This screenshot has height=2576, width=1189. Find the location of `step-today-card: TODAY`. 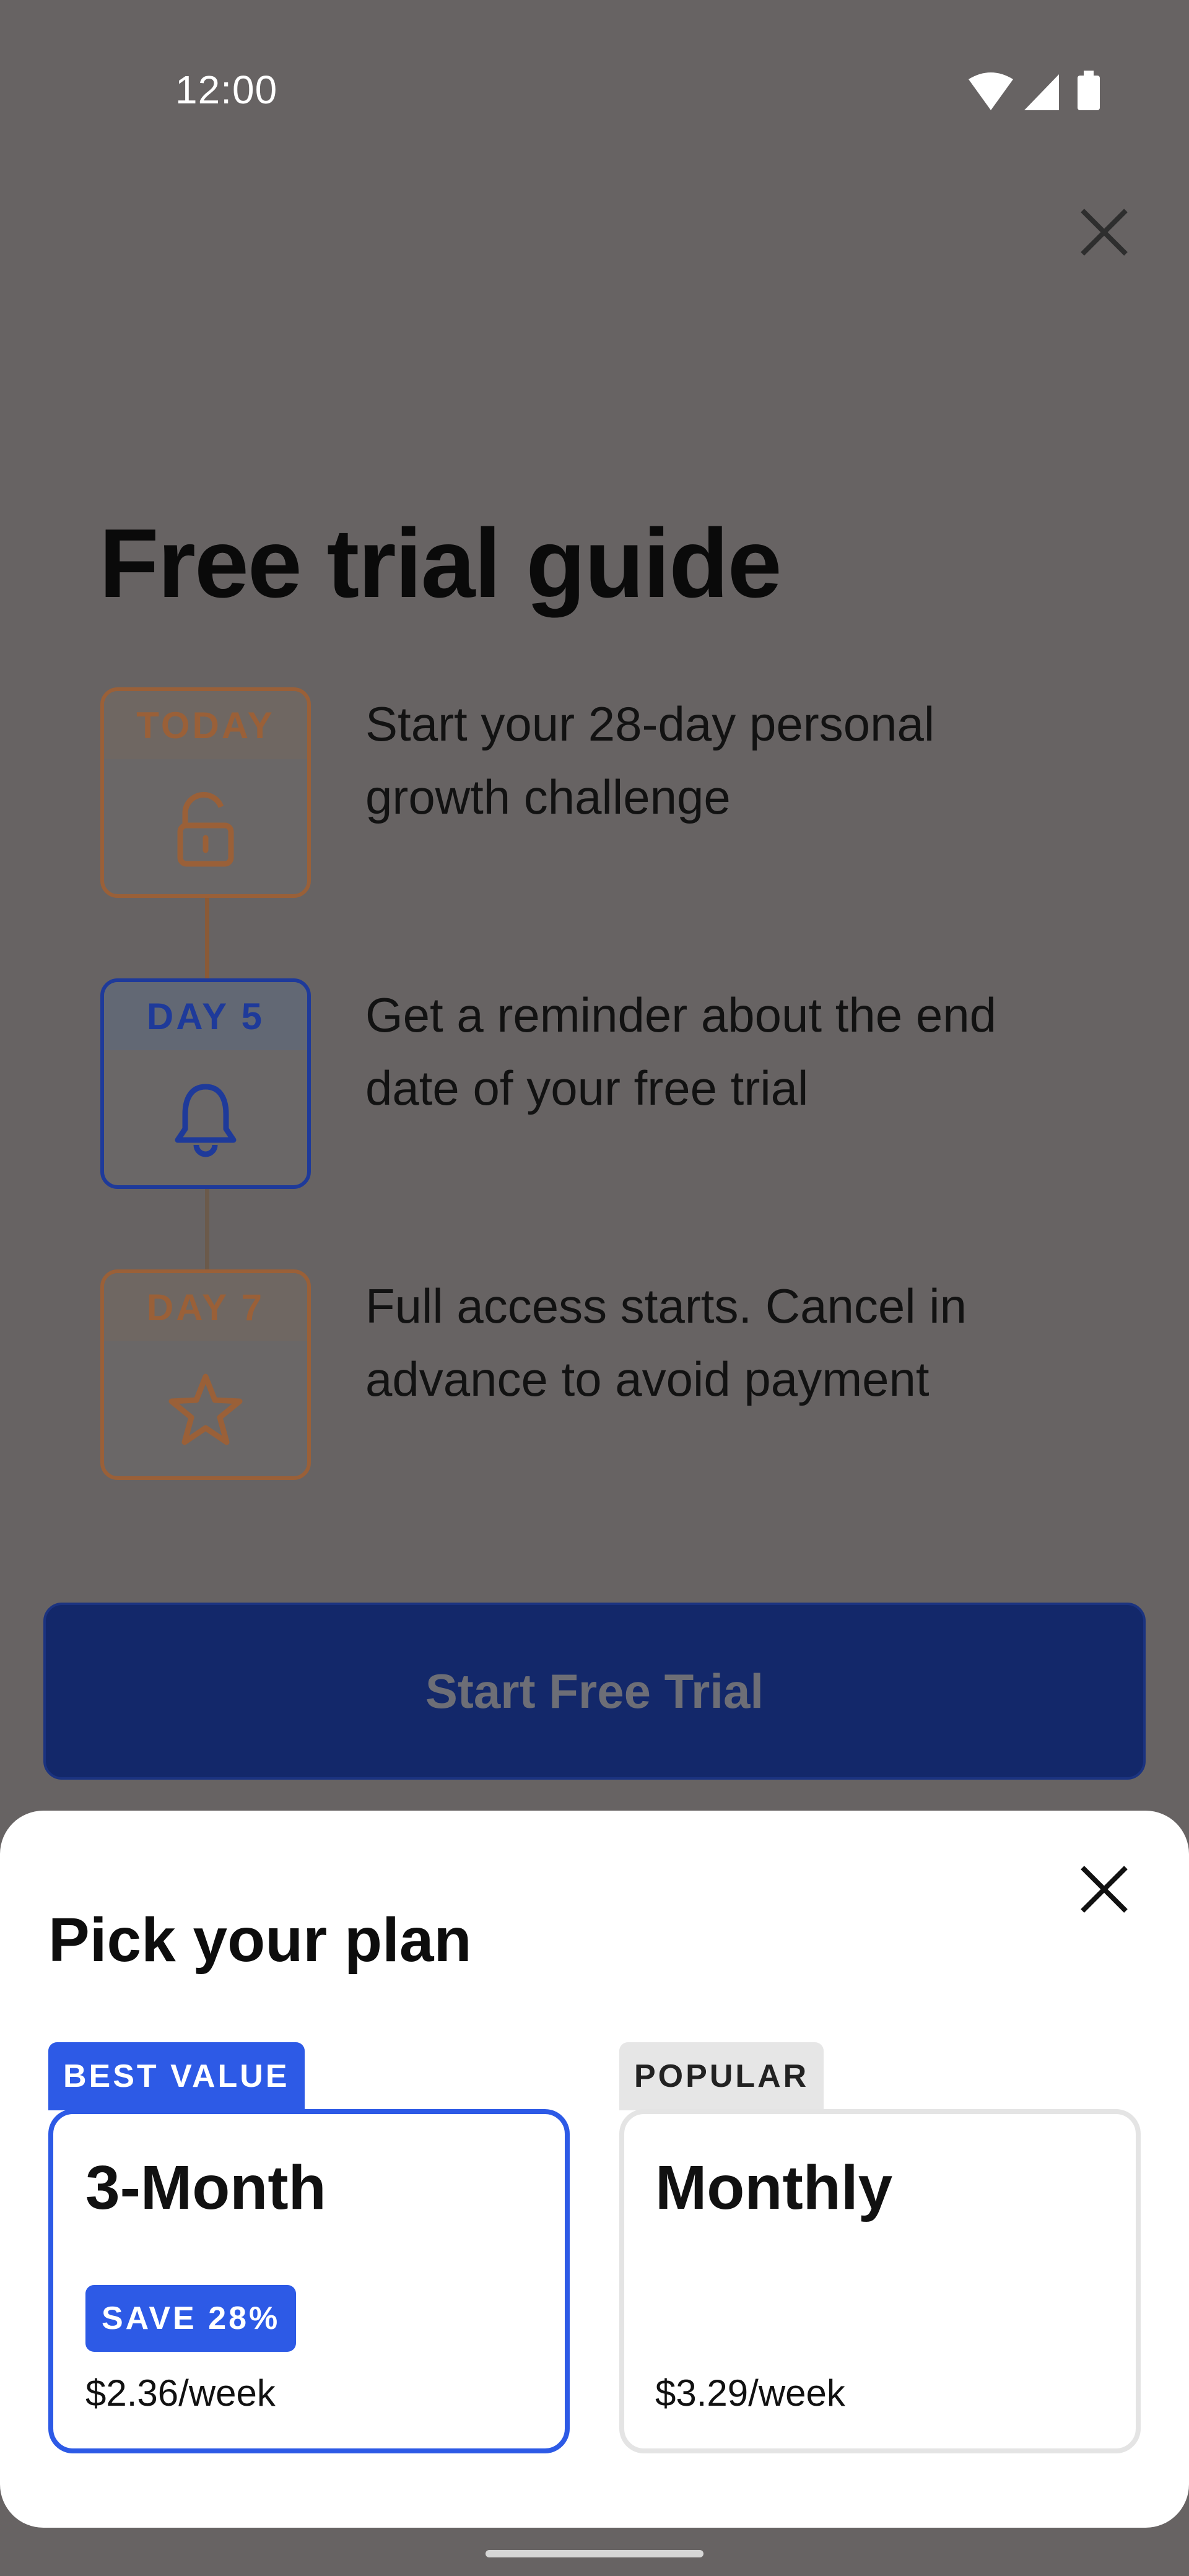

step-today-card: TODAY is located at coordinates (205, 792).